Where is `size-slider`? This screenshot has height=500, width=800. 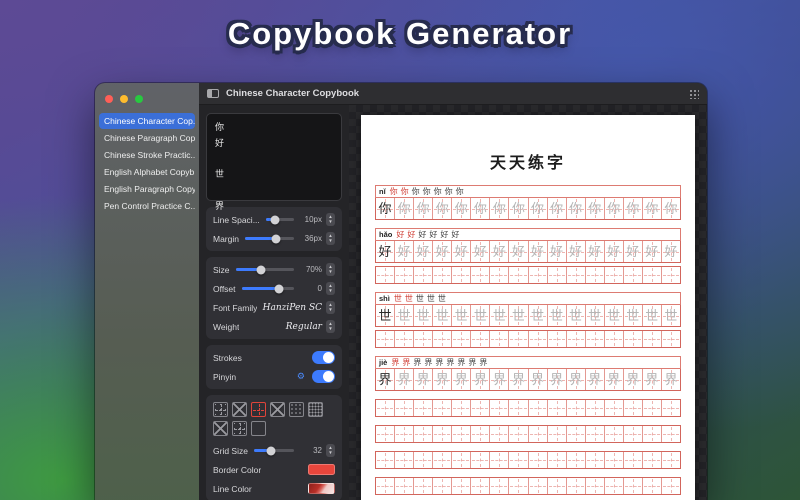 size-slider is located at coordinates (264, 269).